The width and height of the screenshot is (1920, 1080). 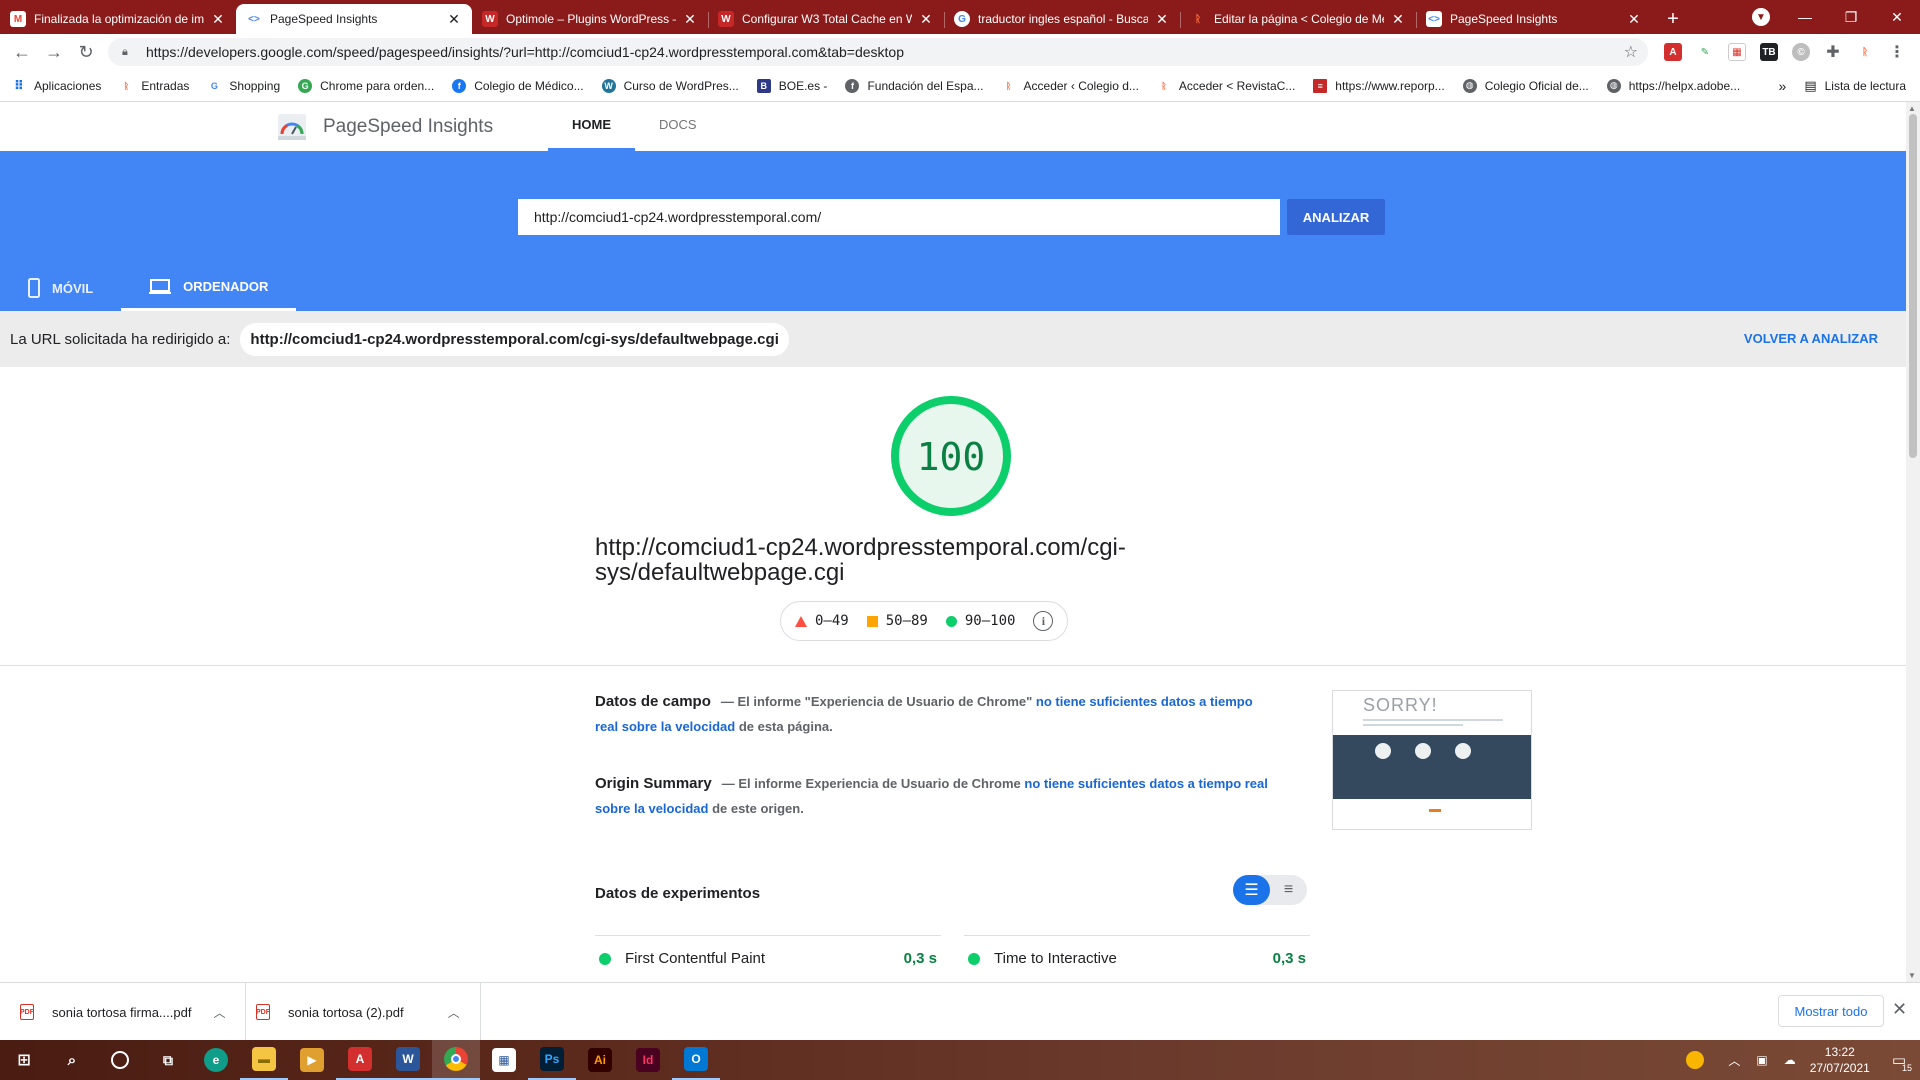 What do you see at coordinates (1695, 1060) in the screenshot?
I see `status-dot-icon` at bounding box center [1695, 1060].